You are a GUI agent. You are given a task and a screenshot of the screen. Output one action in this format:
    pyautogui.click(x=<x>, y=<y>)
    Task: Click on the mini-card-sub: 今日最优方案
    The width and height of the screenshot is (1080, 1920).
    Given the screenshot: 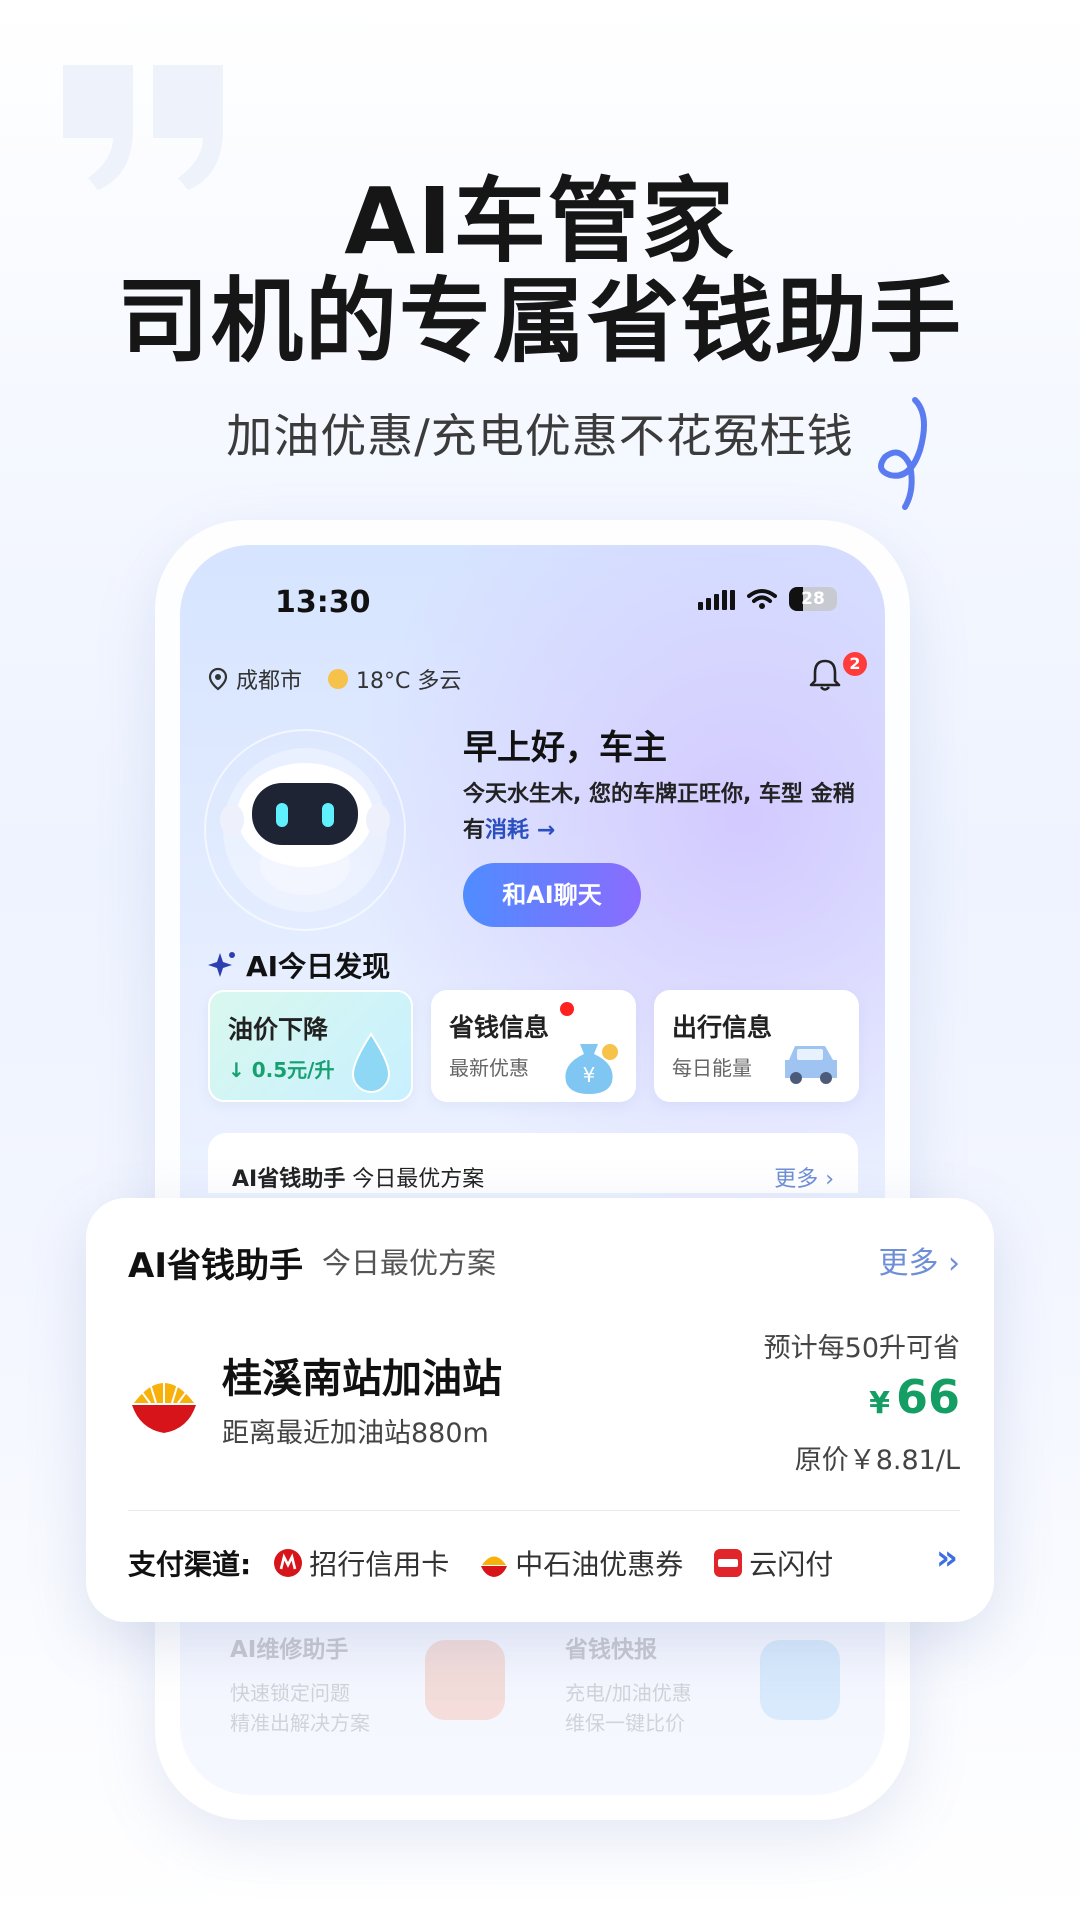 What is the action you would take?
    pyautogui.click(x=418, y=1179)
    